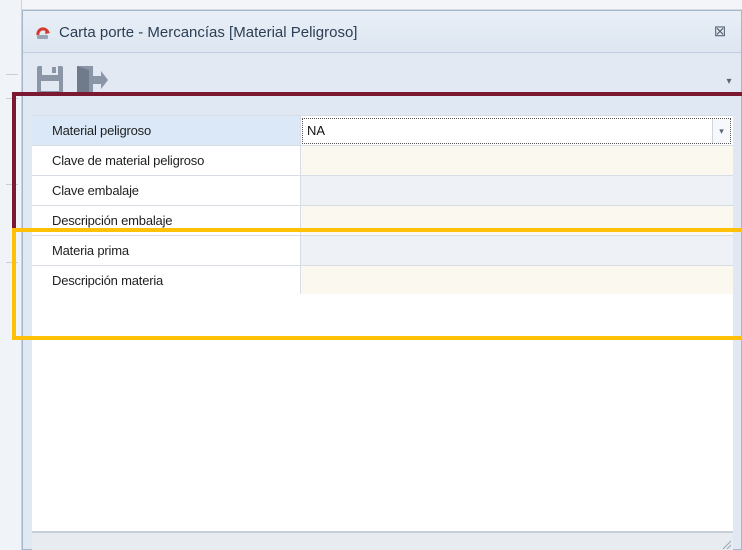  What do you see at coordinates (726, 544) in the screenshot?
I see `resize-grip-icon` at bounding box center [726, 544].